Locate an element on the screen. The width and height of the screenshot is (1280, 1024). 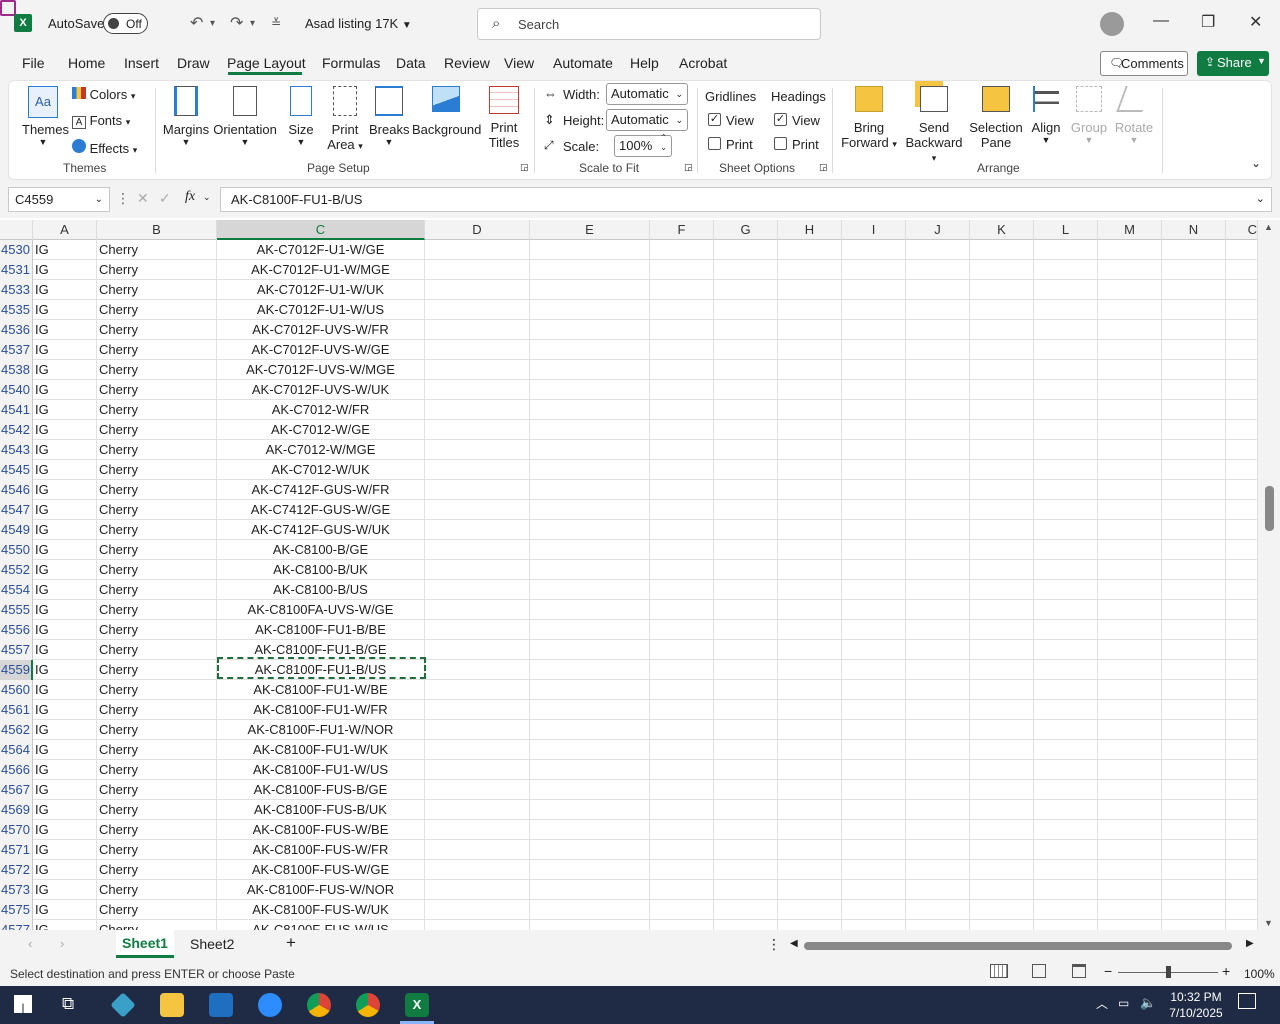
print-area-button: Print Area ▾ is located at coordinates (345, 119).